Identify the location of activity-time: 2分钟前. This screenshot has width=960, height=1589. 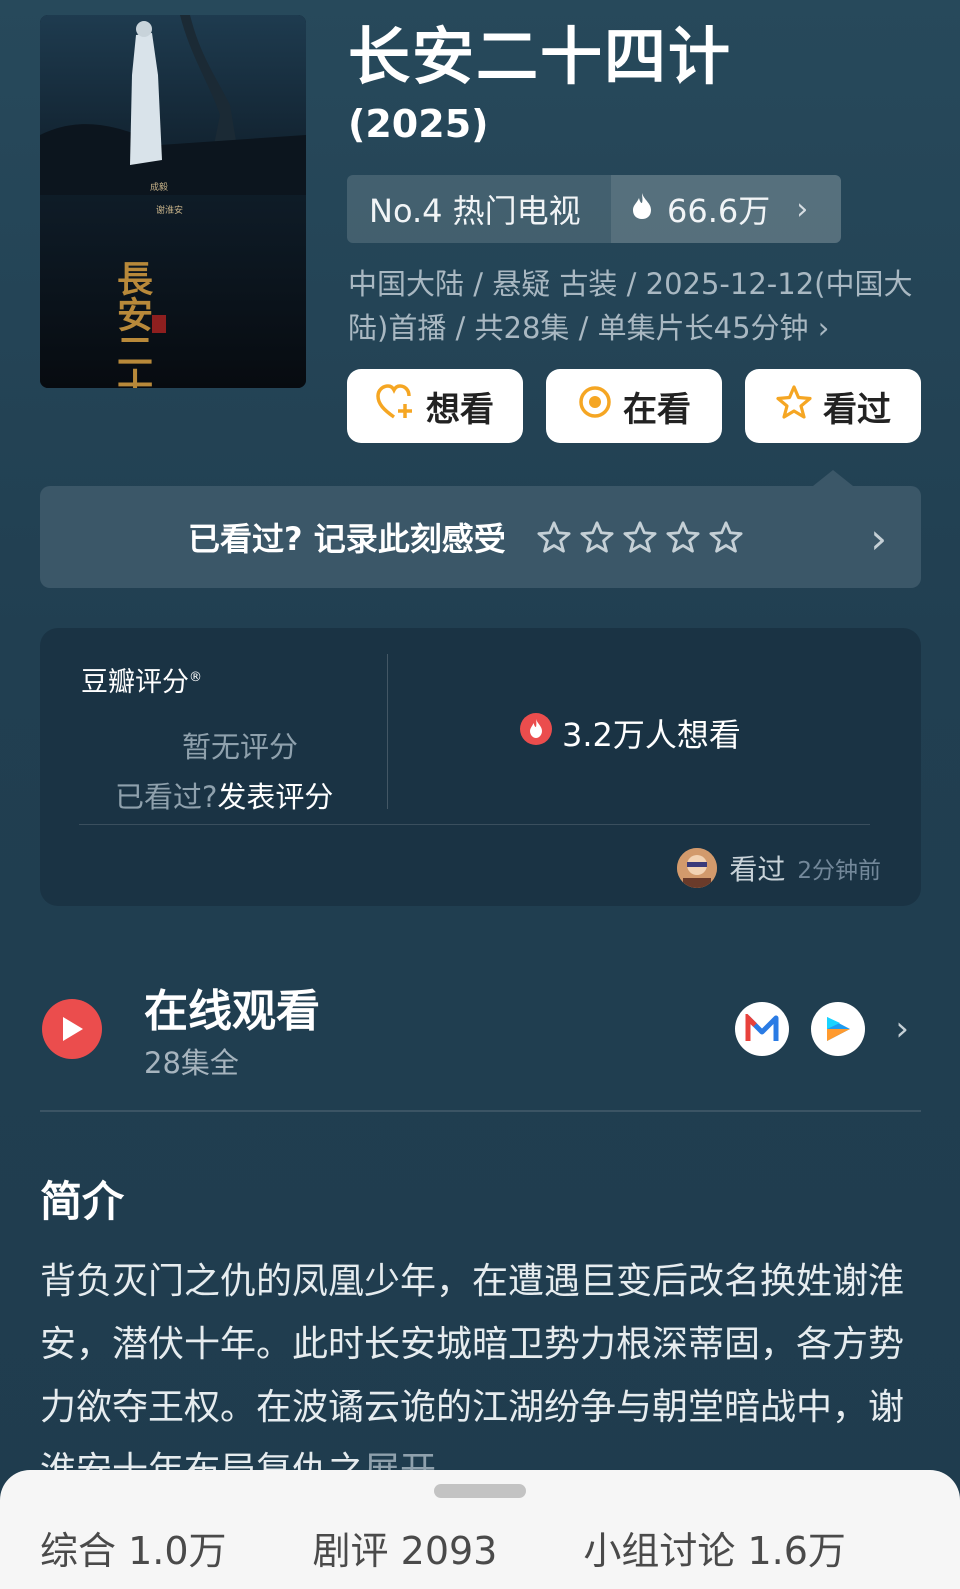
(839, 871).